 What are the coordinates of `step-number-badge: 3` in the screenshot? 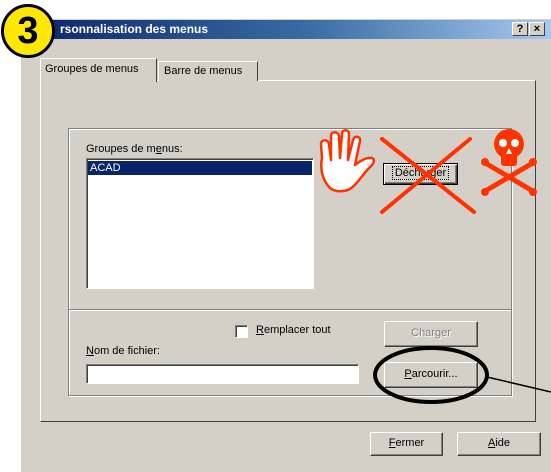 It's located at (28, 31).